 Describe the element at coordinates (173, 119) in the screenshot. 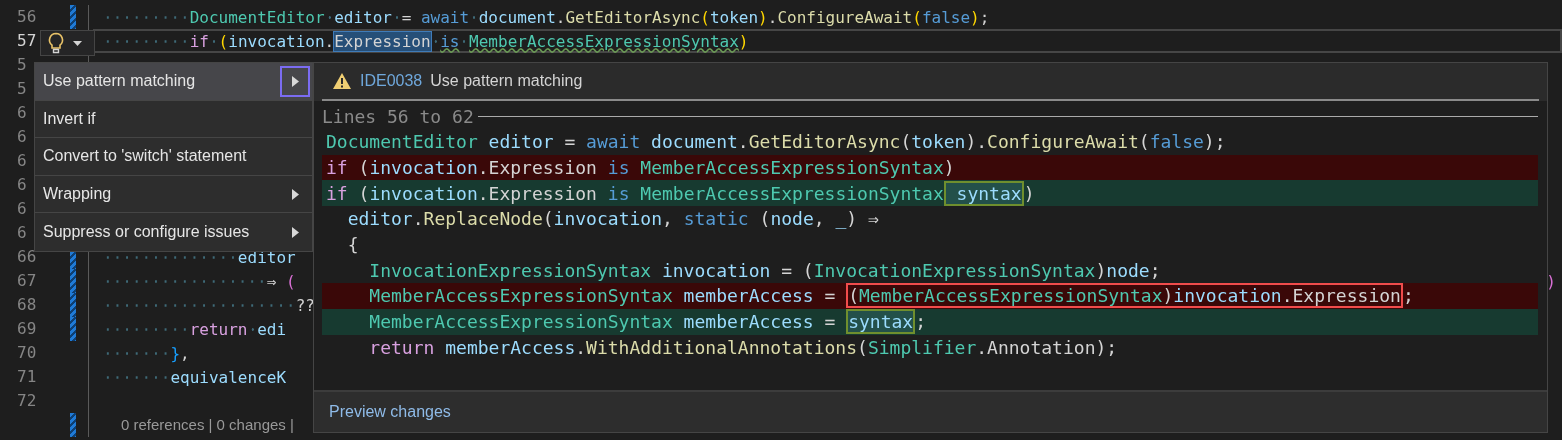

I see `menu-item: Invert if` at that location.